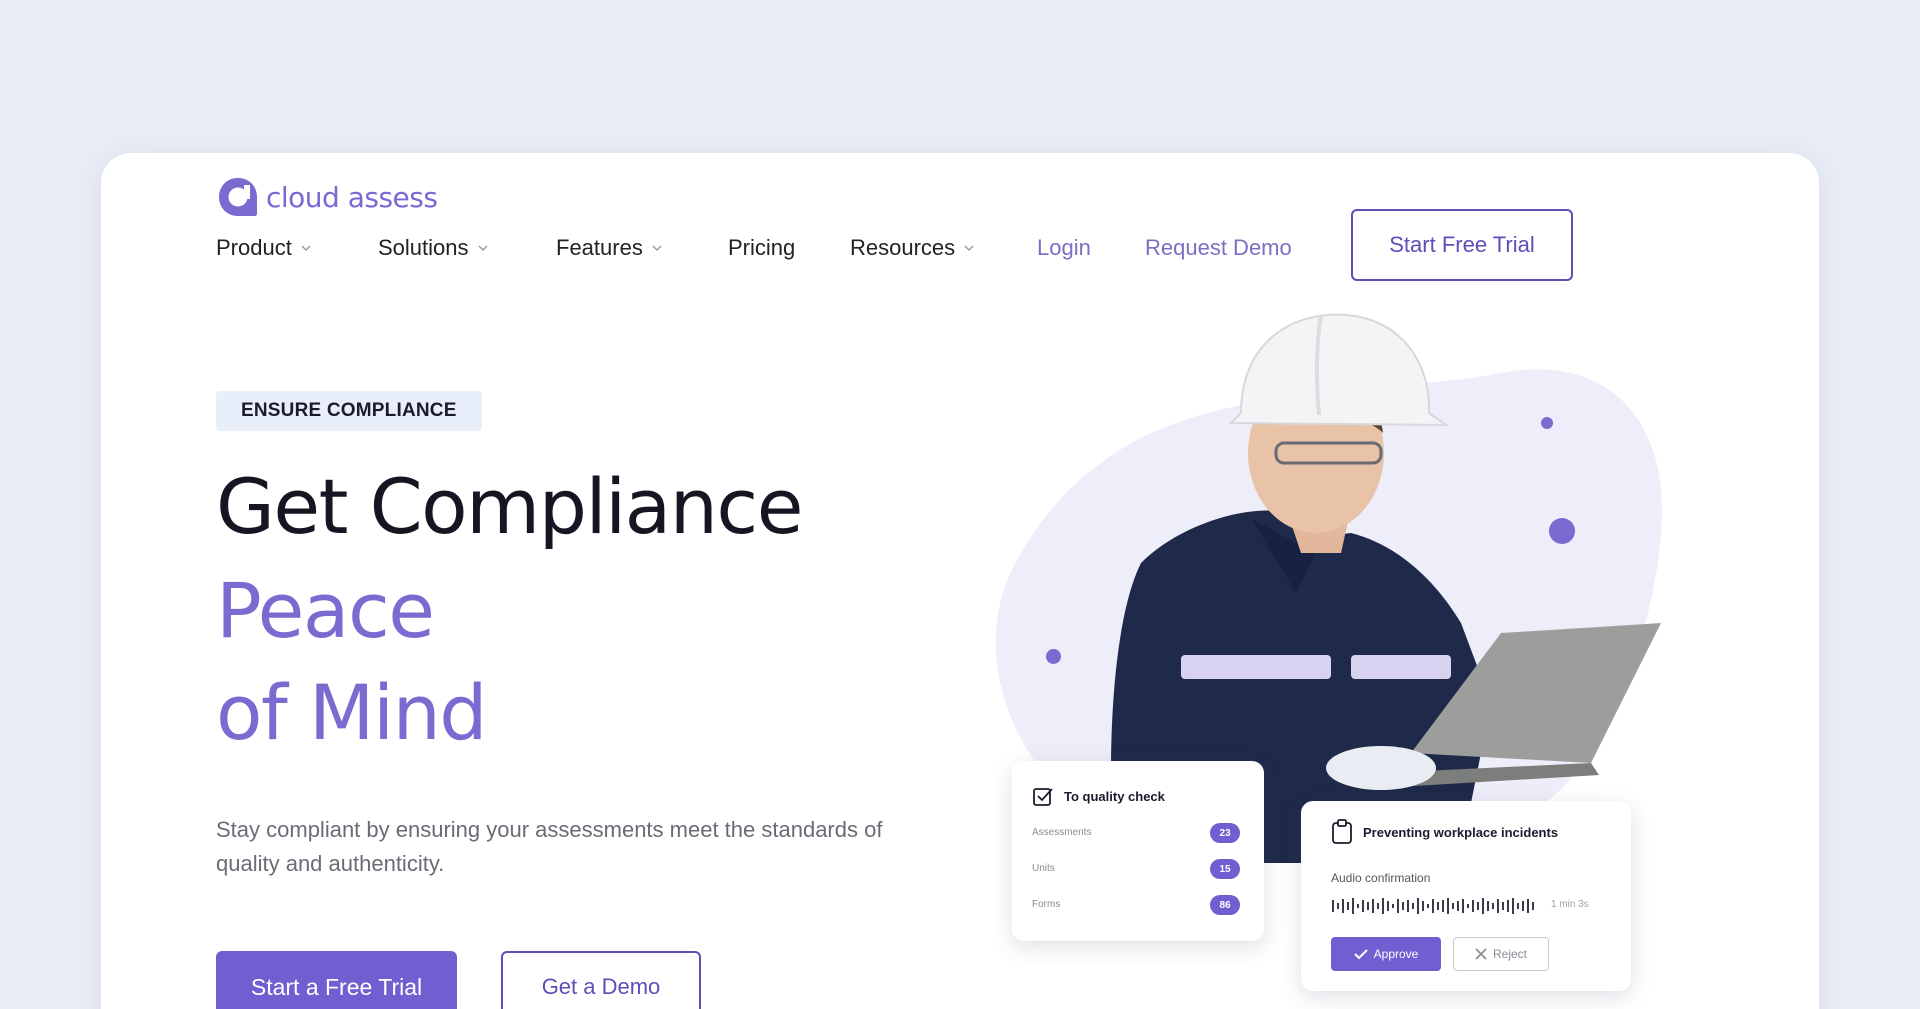 This screenshot has width=1920, height=1009. I want to click on row-label: Forms, so click(1046, 904).